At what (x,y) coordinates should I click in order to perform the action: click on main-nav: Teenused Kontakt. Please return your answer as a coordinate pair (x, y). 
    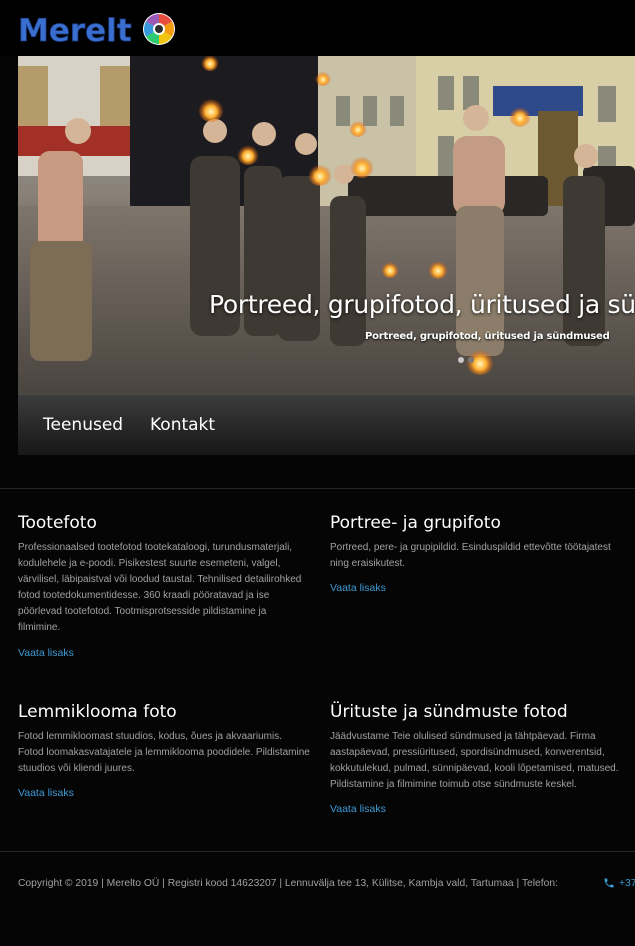
    Looking at the image, I should click on (326, 424).